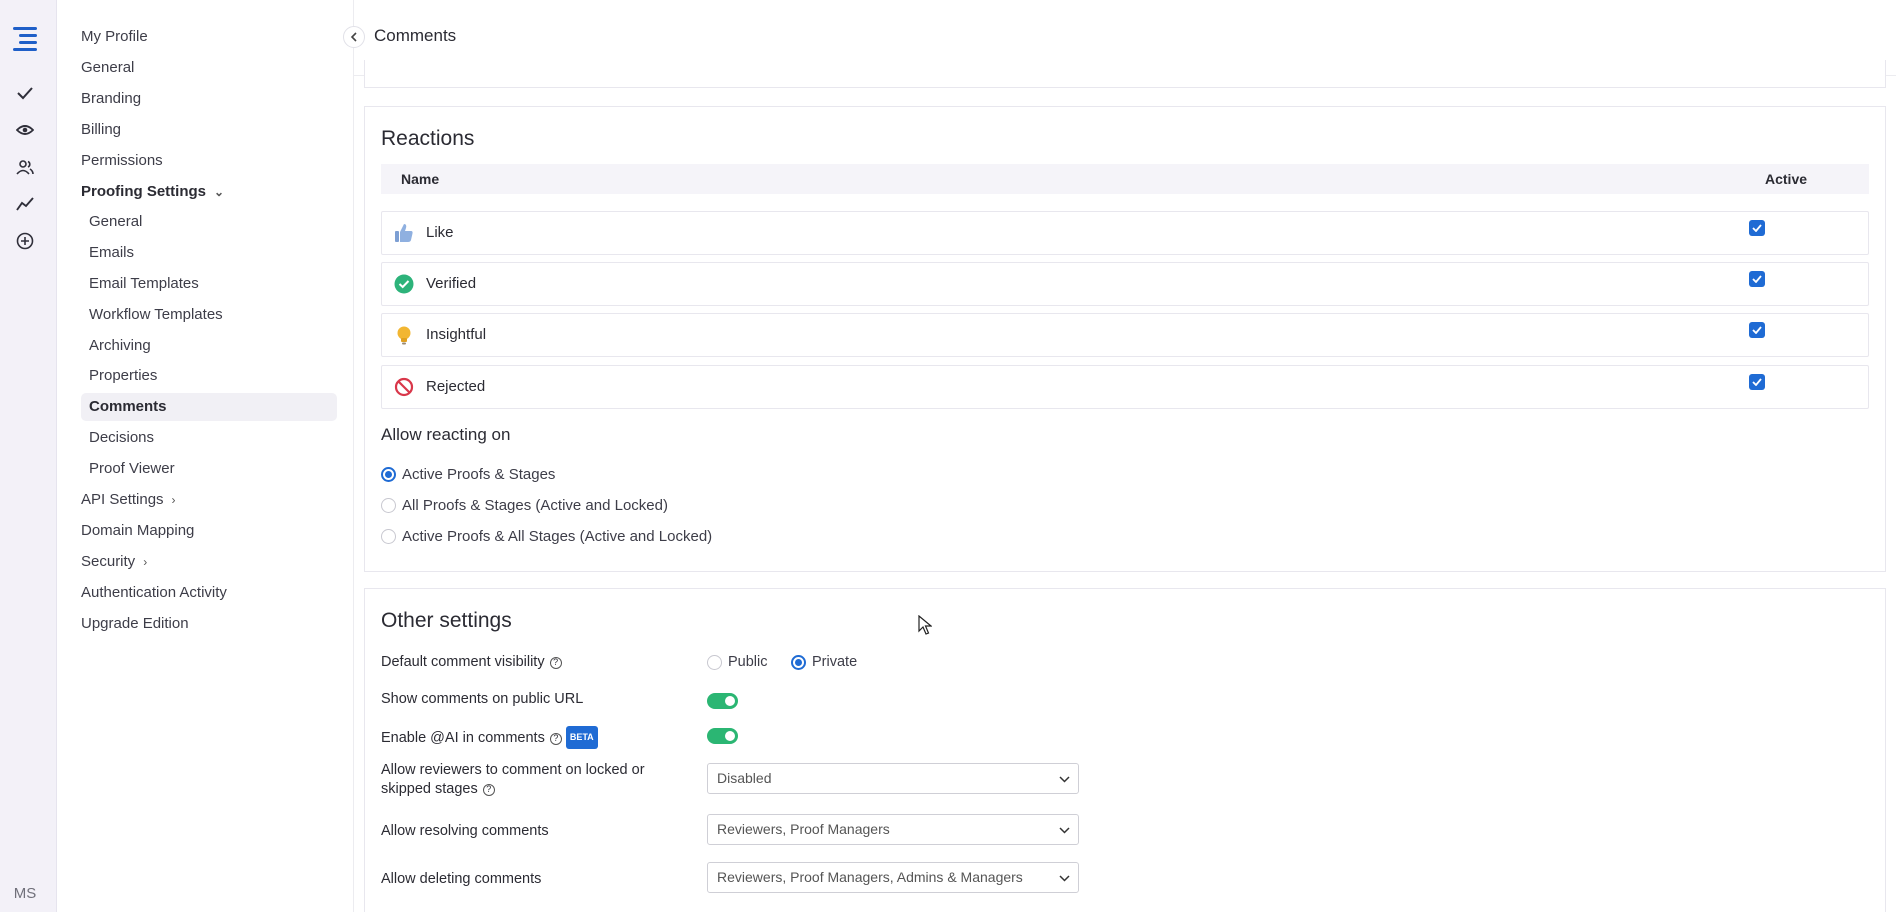  Describe the element at coordinates (122, 161) in the screenshot. I see `sidebar-item-permissions: Permissions` at that location.